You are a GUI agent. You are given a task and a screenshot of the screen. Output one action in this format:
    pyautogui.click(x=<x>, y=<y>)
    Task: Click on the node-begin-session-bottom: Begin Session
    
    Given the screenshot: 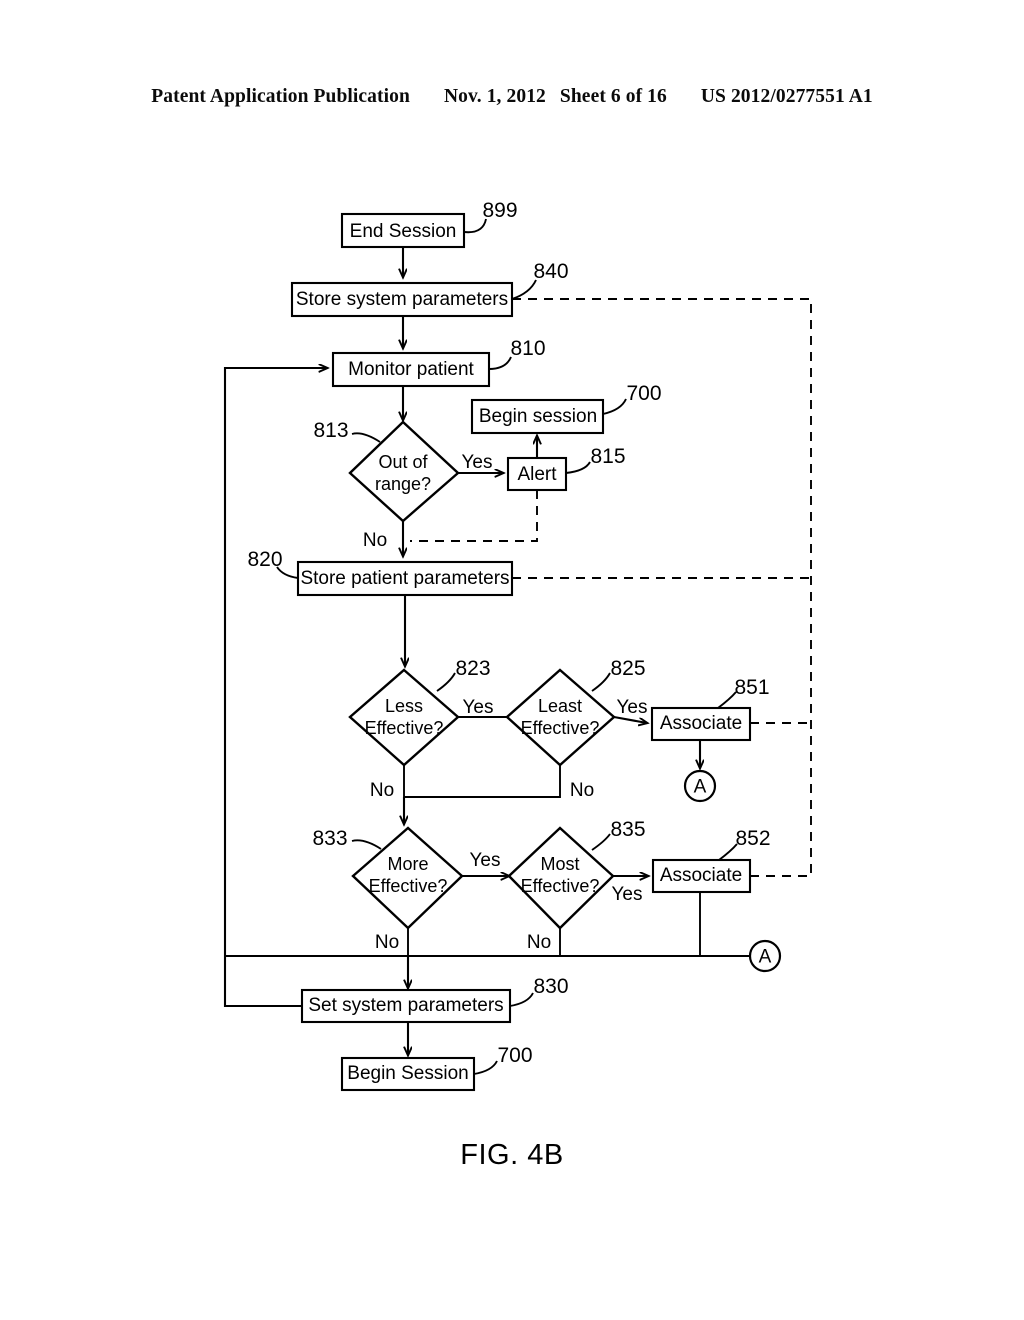 What is the action you would take?
    pyautogui.click(x=408, y=1074)
    